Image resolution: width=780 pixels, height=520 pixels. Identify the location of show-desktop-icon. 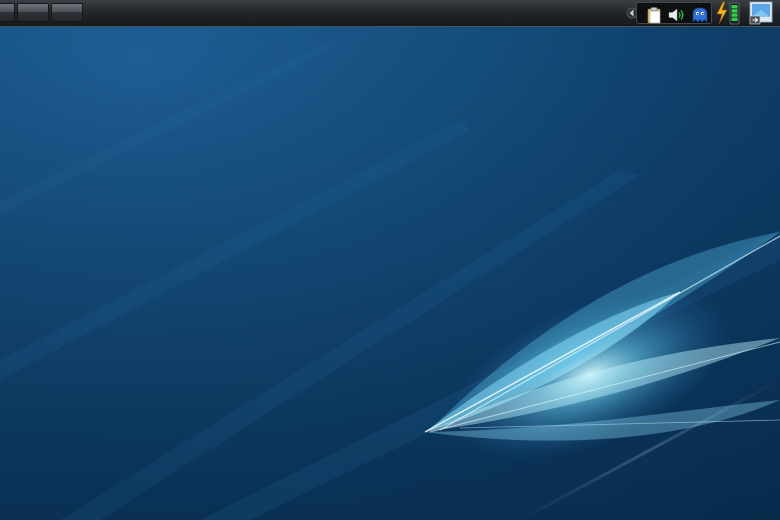
(761, 13).